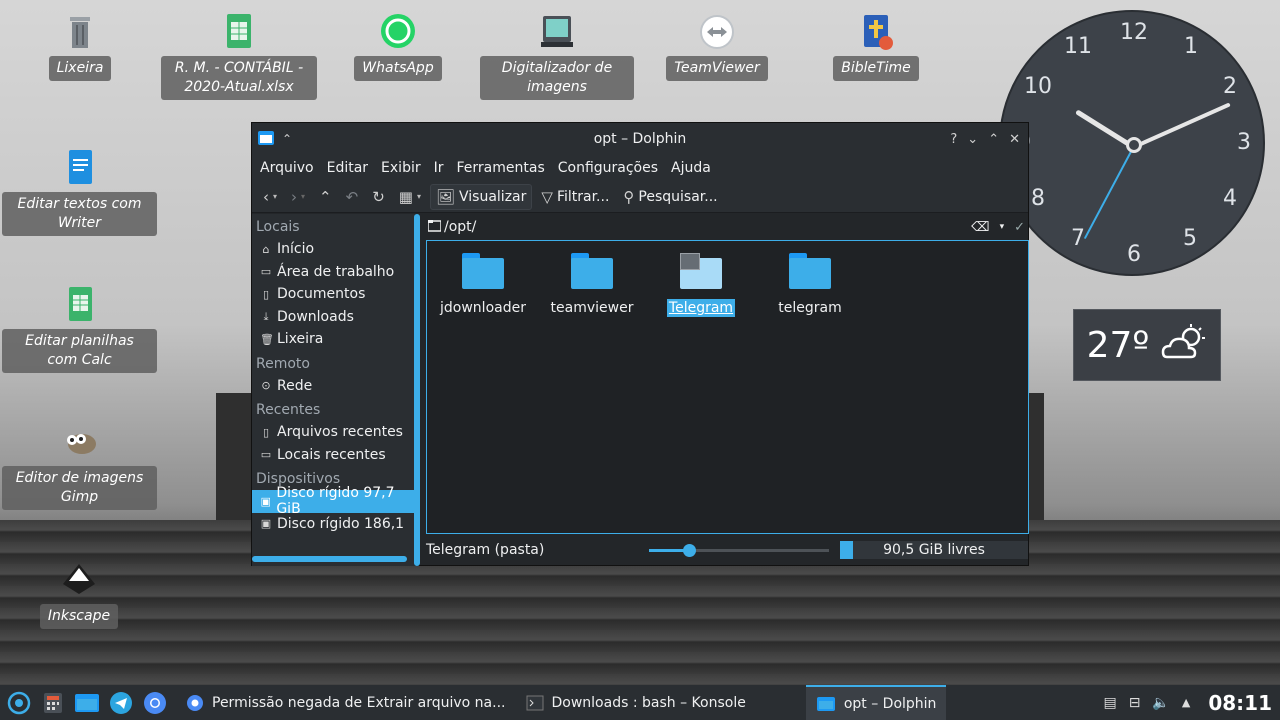 The height and width of the screenshot is (720, 1280). Describe the element at coordinates (401, 168) in the screenshot. I see `menu-exibir: Exibir` at that location.